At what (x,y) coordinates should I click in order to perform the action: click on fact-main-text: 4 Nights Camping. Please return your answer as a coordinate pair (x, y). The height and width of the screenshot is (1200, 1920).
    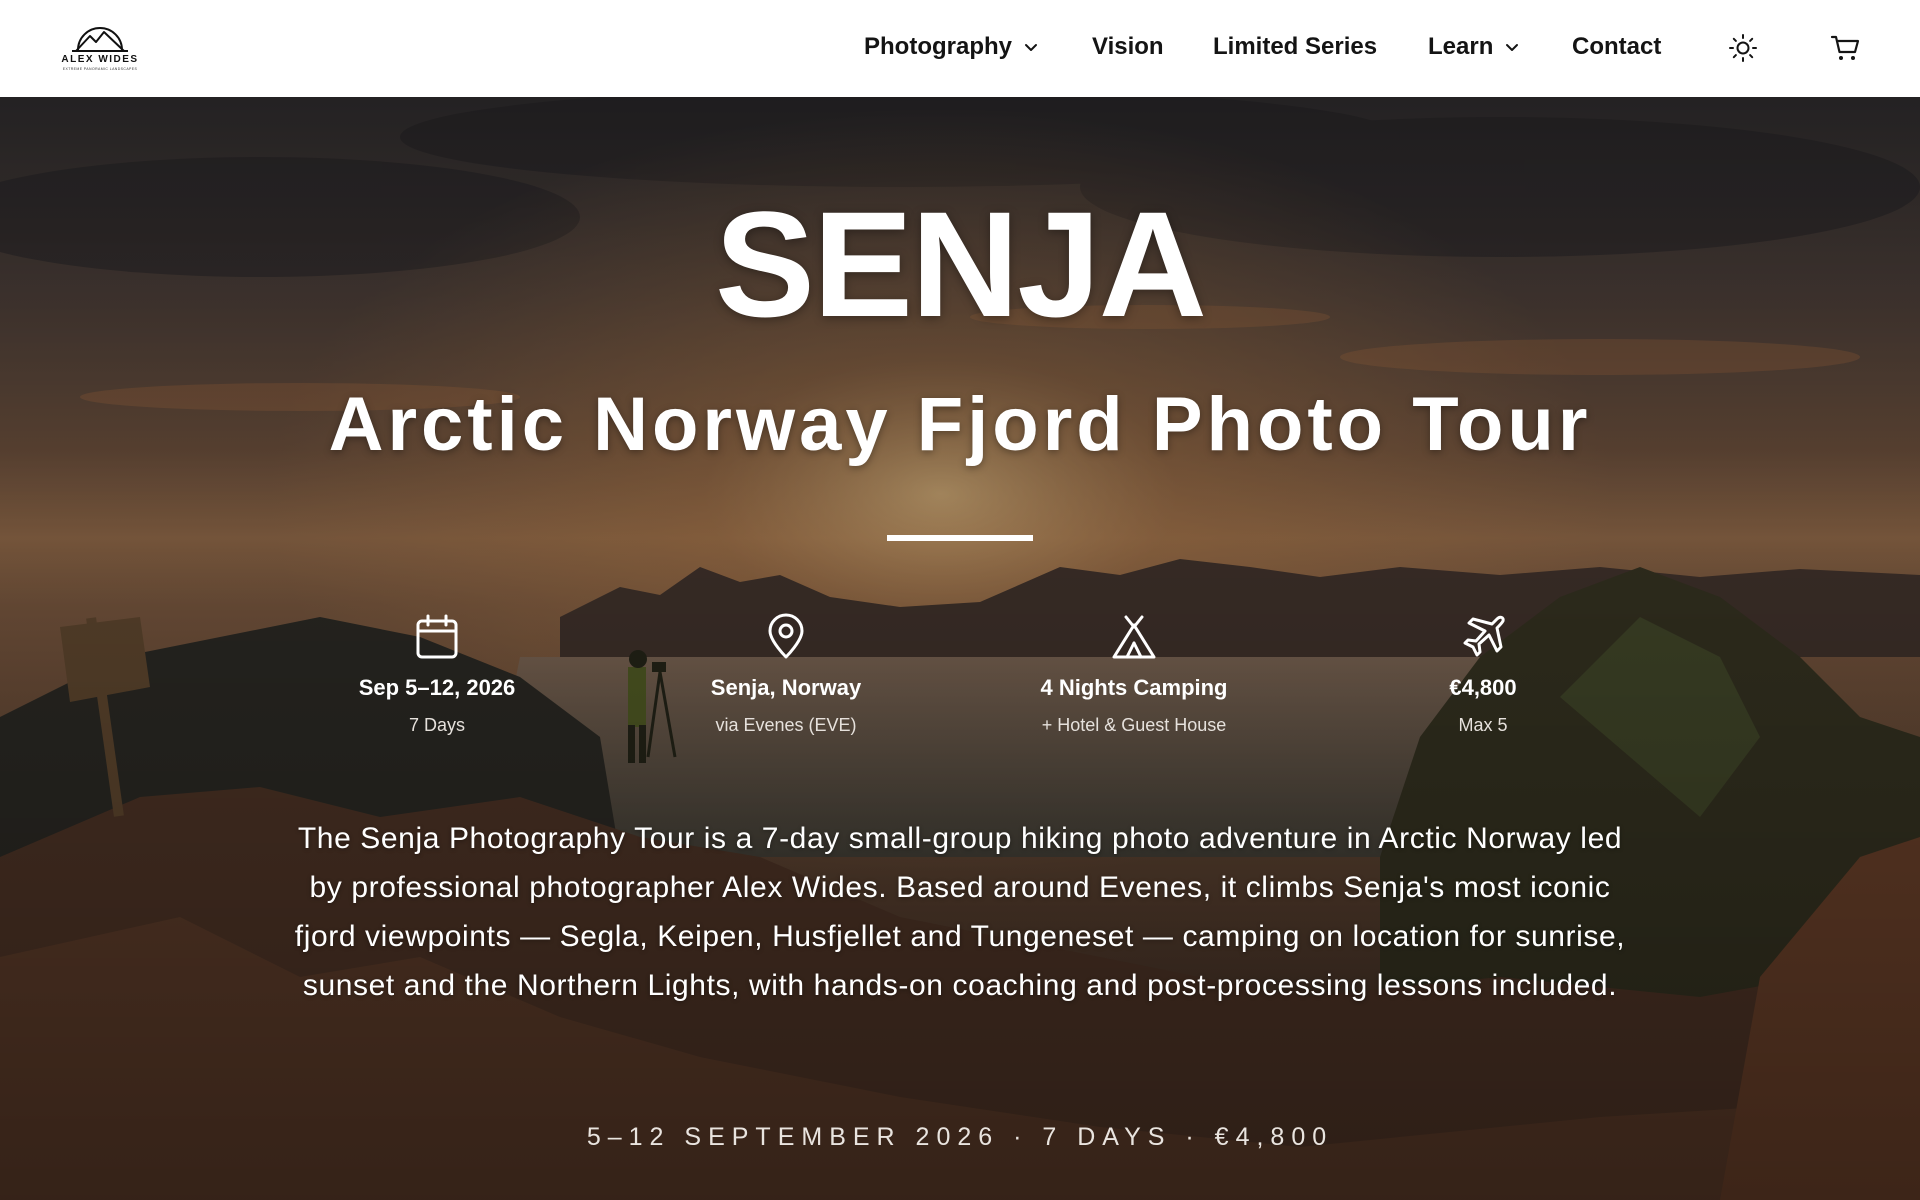
    Looking at the image, I should click on (1134, 687).